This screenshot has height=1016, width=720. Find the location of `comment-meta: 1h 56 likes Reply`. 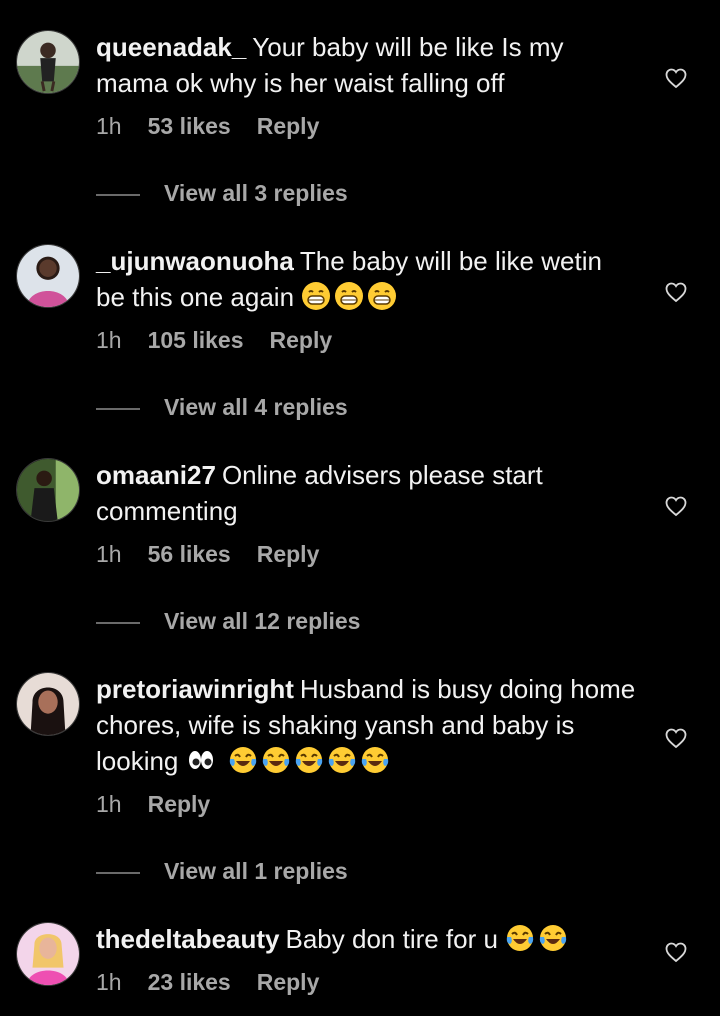

comment-meta: 1h 56 likes Reply is located at coordinates (220, 554).